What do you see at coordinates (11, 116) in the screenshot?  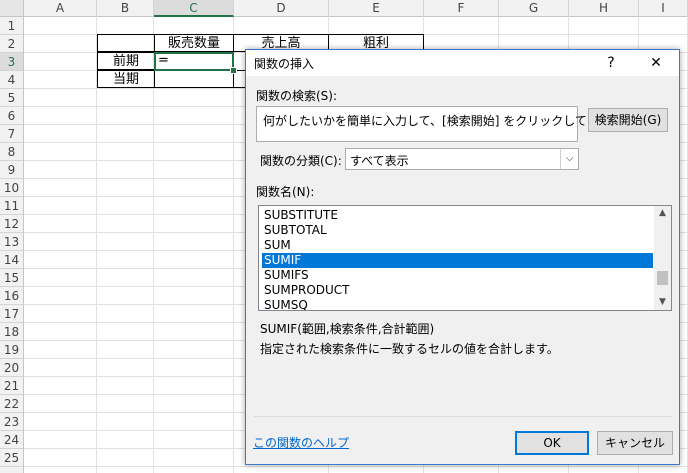 I see `row-header-6: 6` at bounding box center [11, 116].